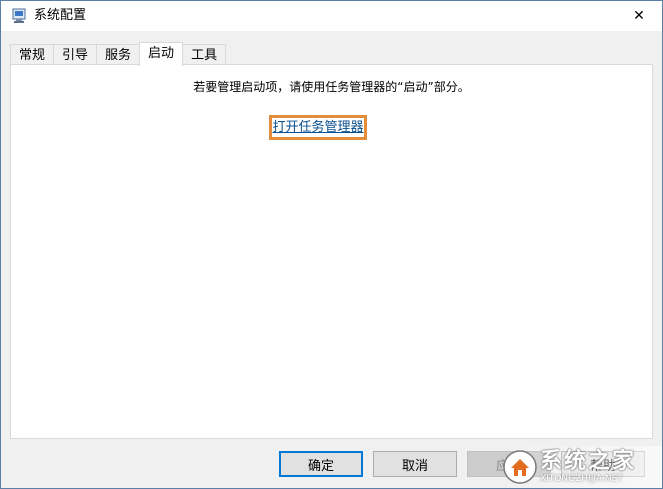  Describe the element at coordinates (161, 54) in the screenshot. I see `tab-startup: 启动` at that location.